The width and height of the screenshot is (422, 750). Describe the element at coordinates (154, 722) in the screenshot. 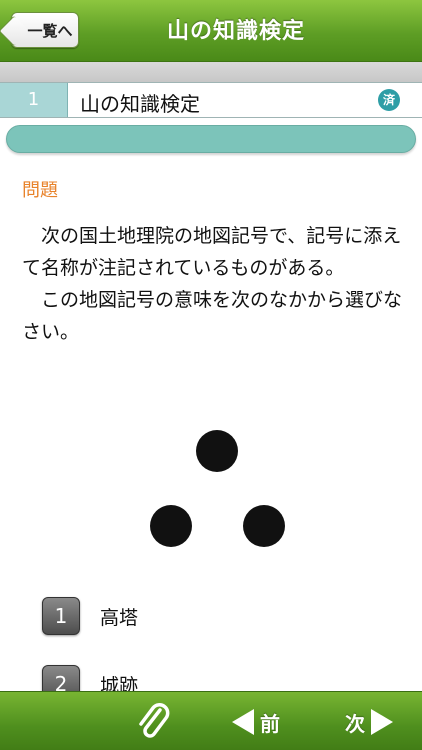

I see `paperclip-icon` at that location.